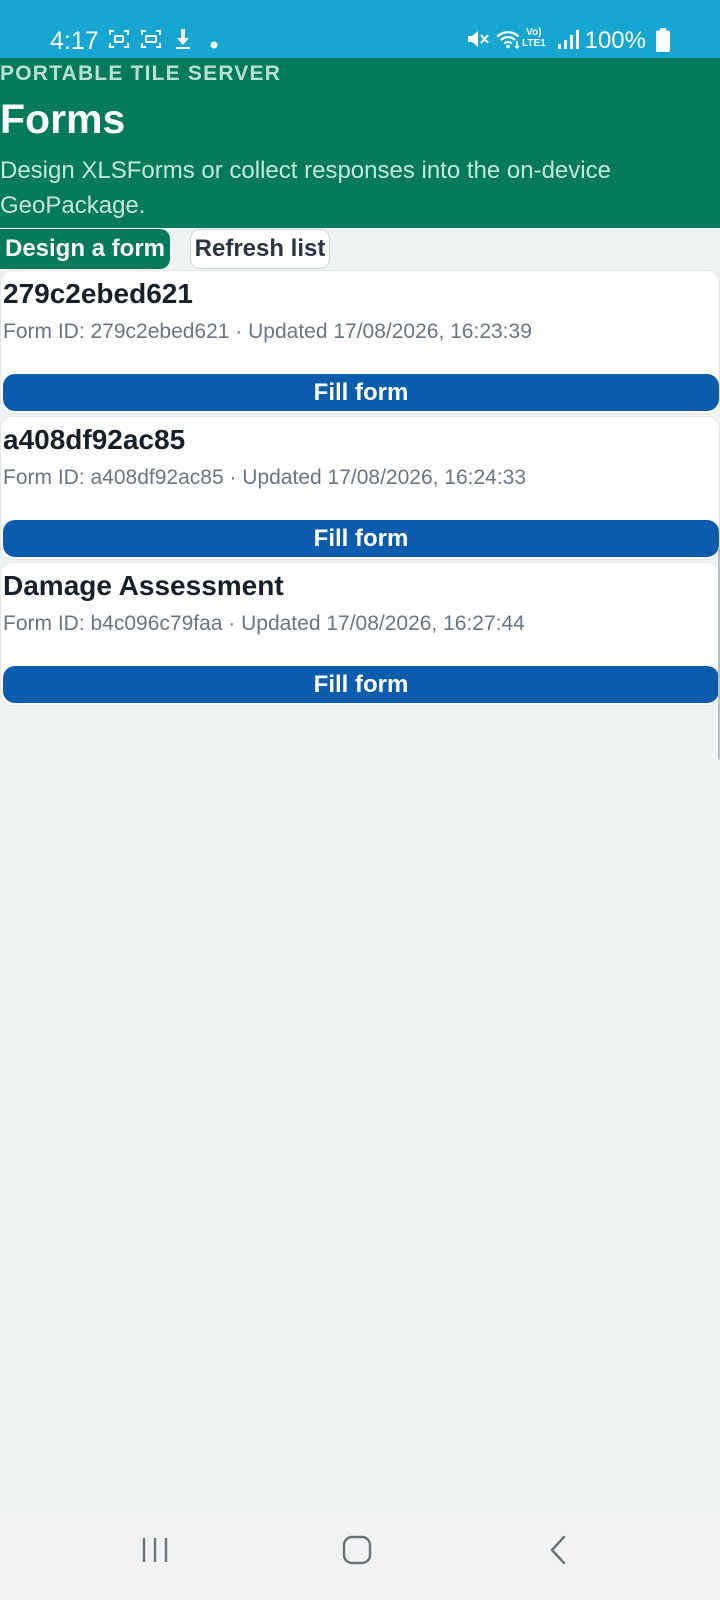 The width and height of the screenshot is (720, 1600). I want to click on scrollbar, so click(717, 654).